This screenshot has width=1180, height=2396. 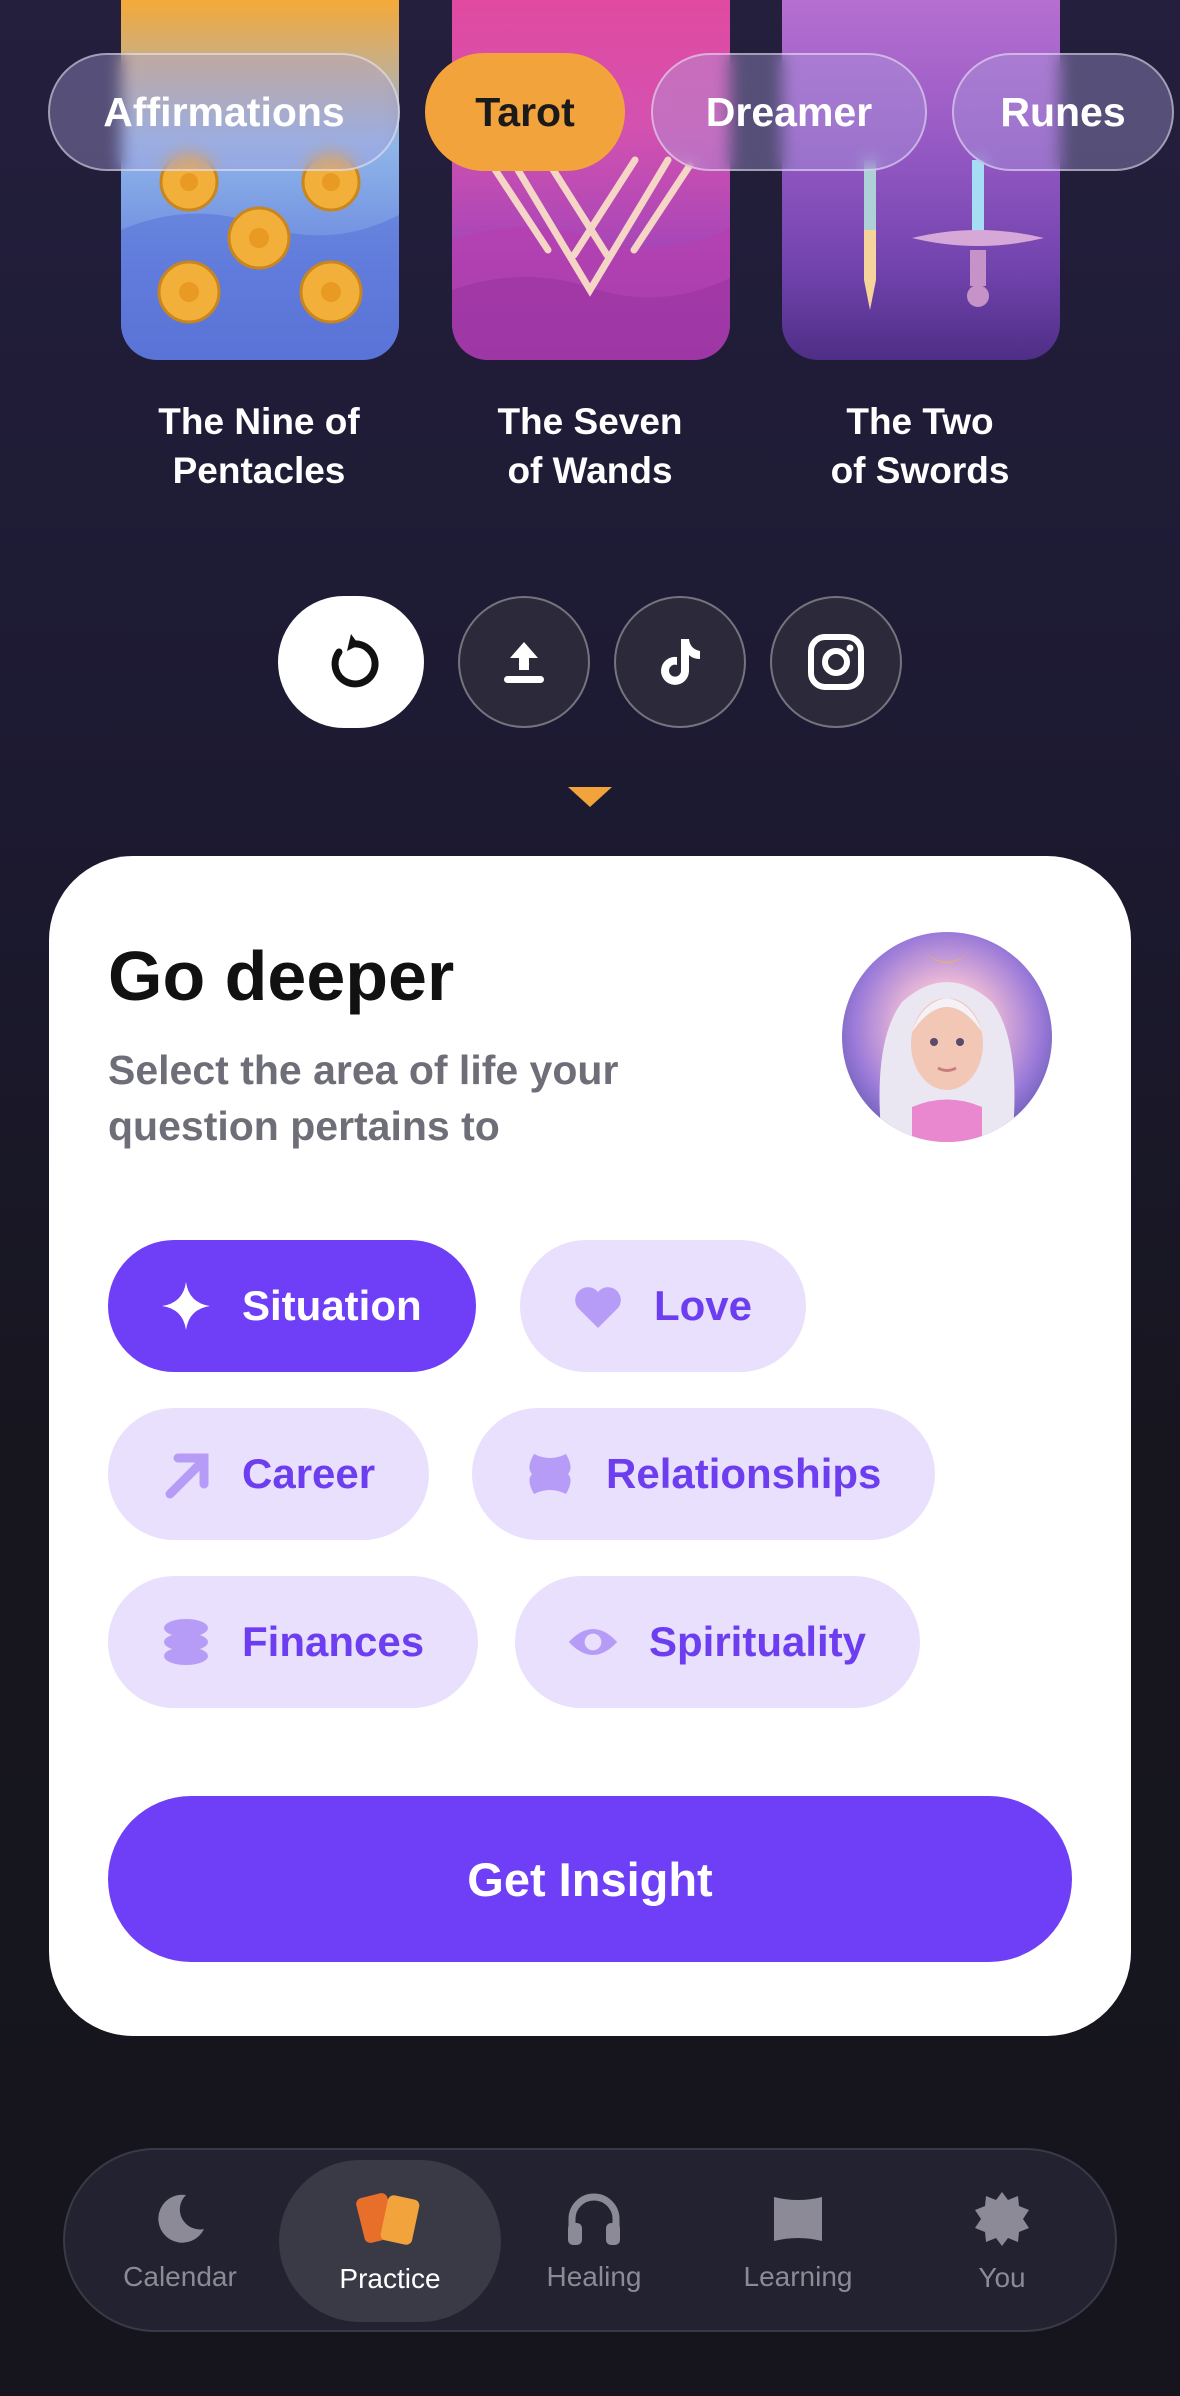 I want to click on area-situation: Situation, so click(x=292, y=1306).